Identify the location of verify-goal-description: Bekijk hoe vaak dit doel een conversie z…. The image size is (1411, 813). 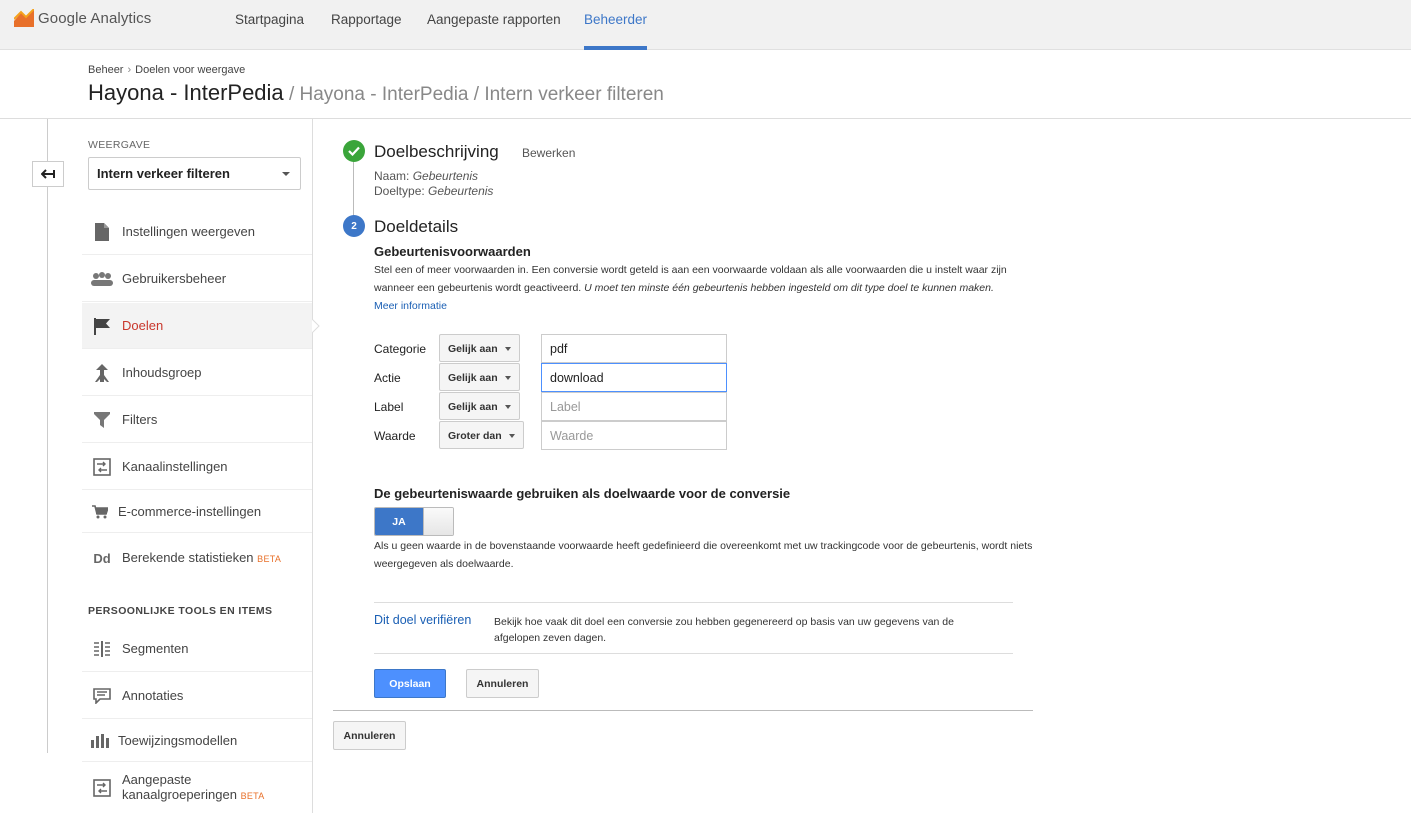
(724, 630).